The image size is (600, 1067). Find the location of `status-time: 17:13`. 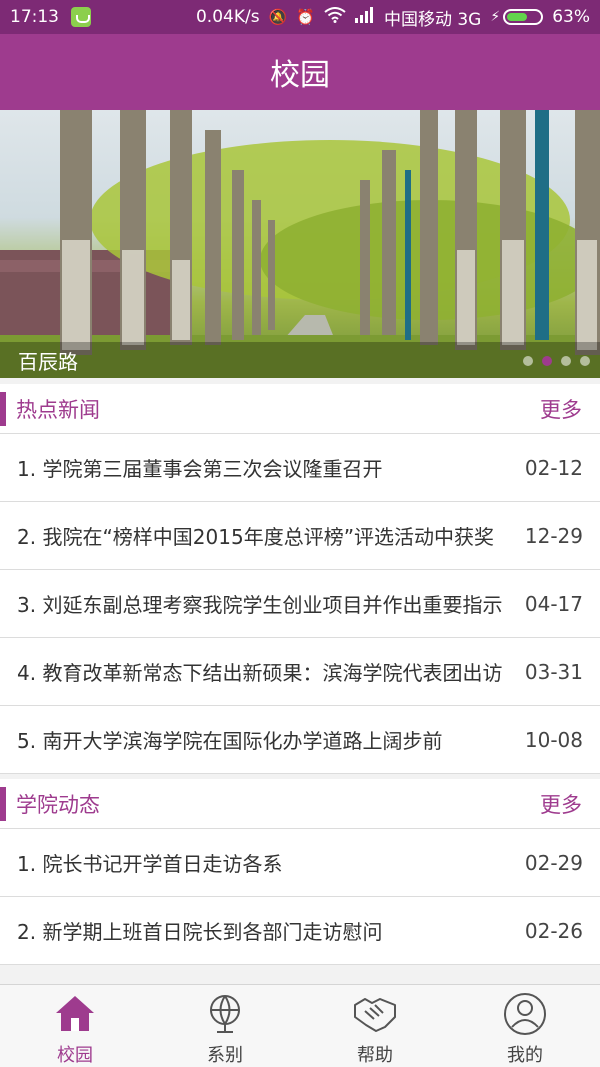

status-time: 17:13 is located at coordinates (34, 17).